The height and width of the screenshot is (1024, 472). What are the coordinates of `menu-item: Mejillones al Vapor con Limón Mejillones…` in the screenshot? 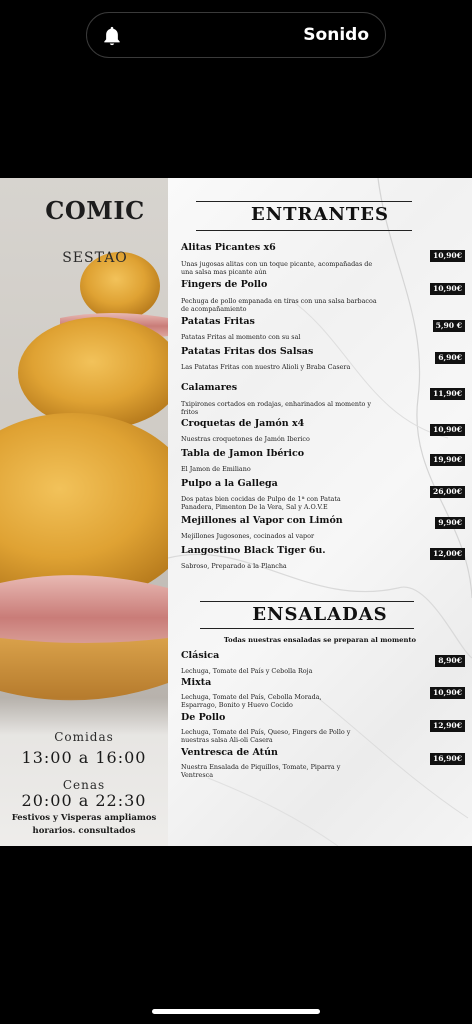 It's located at (323, 527).